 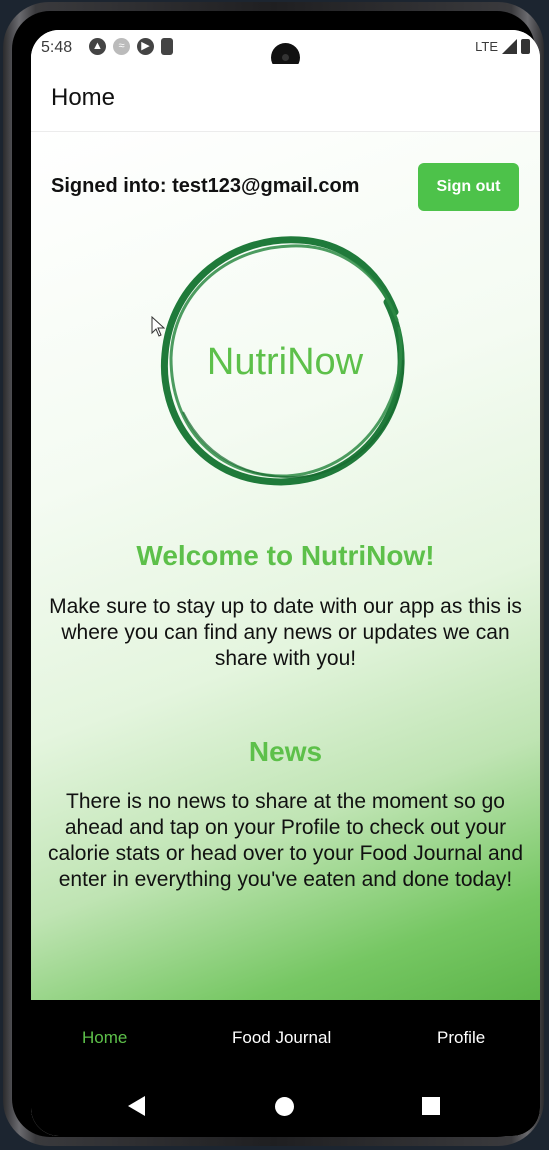 I want to click on system-navigation-bar, so click(x=285, y=1106).